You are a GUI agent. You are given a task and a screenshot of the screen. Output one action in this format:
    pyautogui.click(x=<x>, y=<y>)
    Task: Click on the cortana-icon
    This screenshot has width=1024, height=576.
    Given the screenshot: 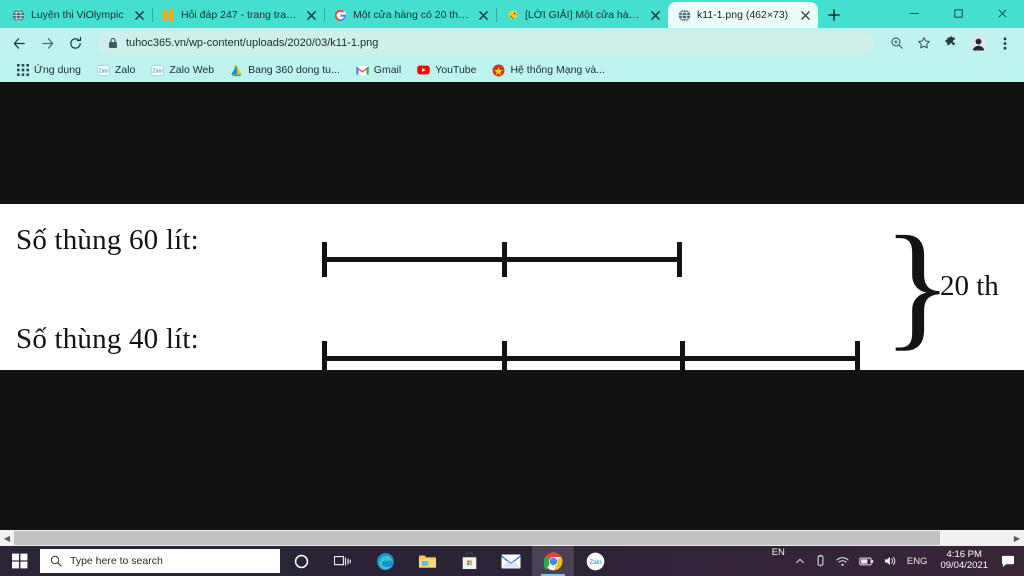 What is the action you would take?
    pyautogui.click(x=301, y=561)
    